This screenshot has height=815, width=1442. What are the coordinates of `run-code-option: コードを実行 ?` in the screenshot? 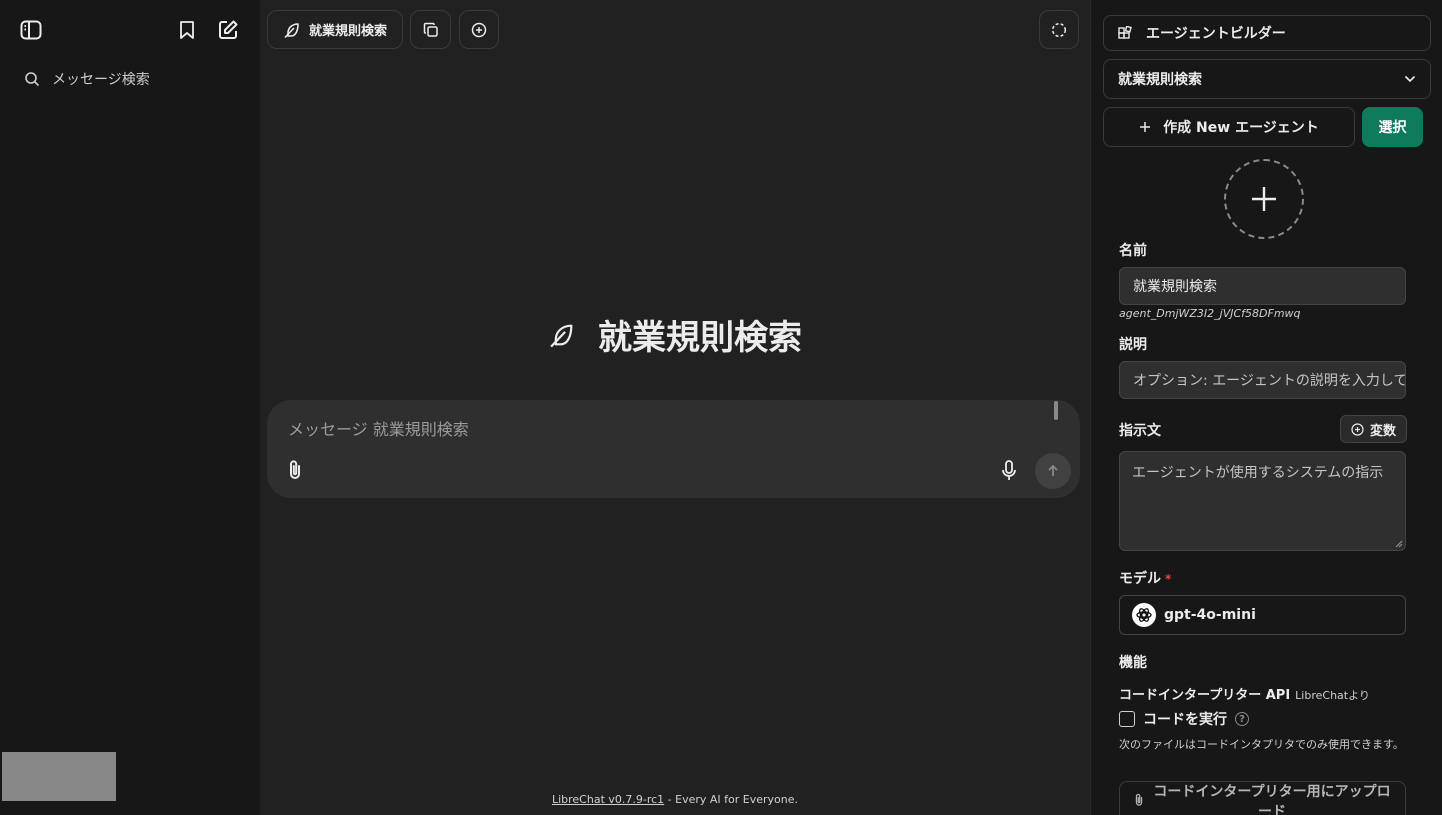 It's located at (1184, 719).